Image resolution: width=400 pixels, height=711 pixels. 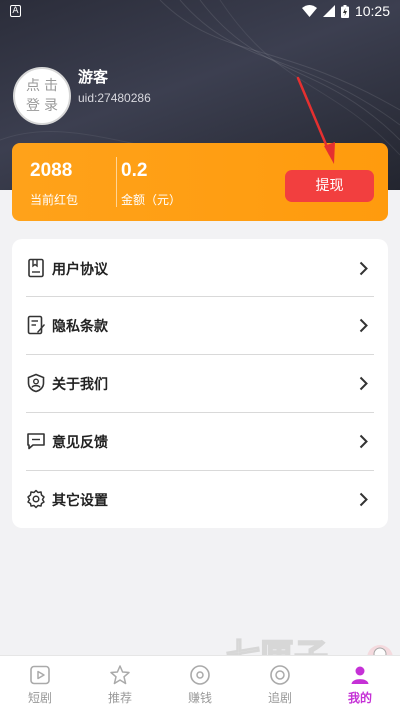 I want to click on menu-item-feedback: 意见反馈, so click(x=200, y=441).